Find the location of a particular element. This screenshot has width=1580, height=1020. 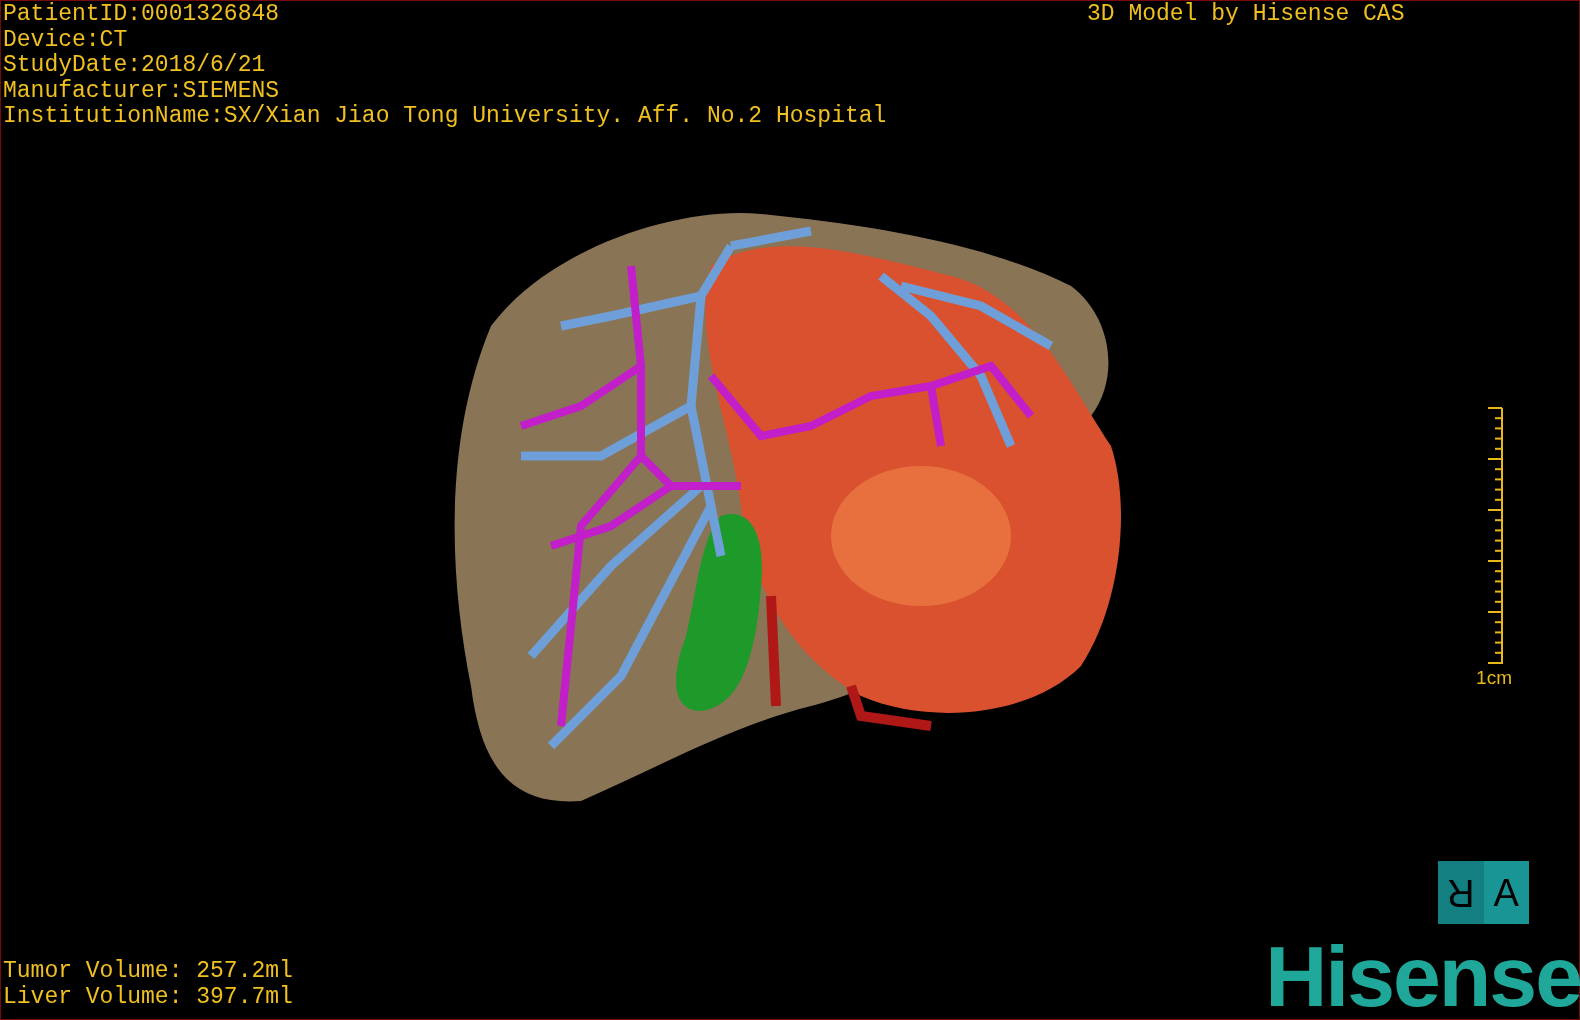

scale-label: 1cm is located at coordinates (1494, 678).